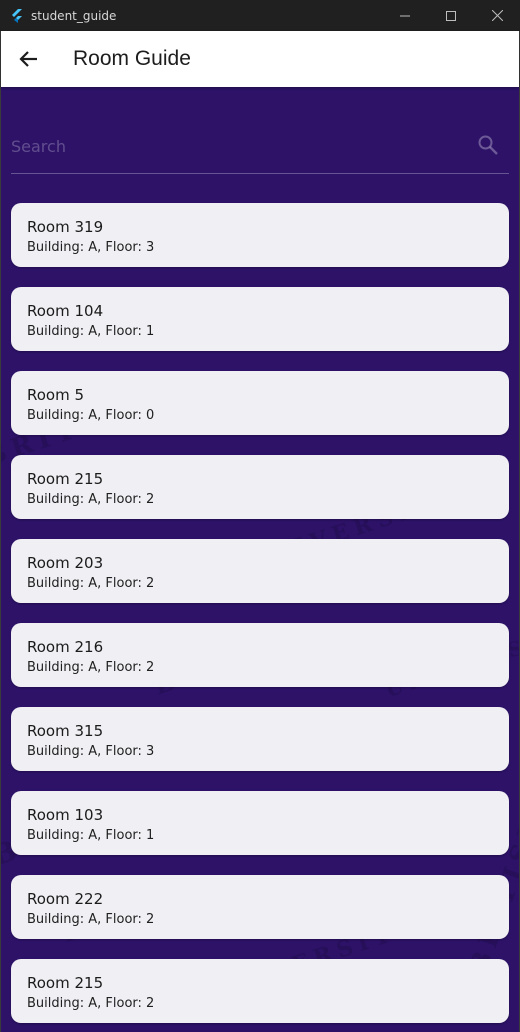 This screenshot has height=1032, width=520. Describe the element at coordinates (260, 907) in the screenshot. I see `room-list-item: Room 222 Building: A, Floor: 2` at that location.